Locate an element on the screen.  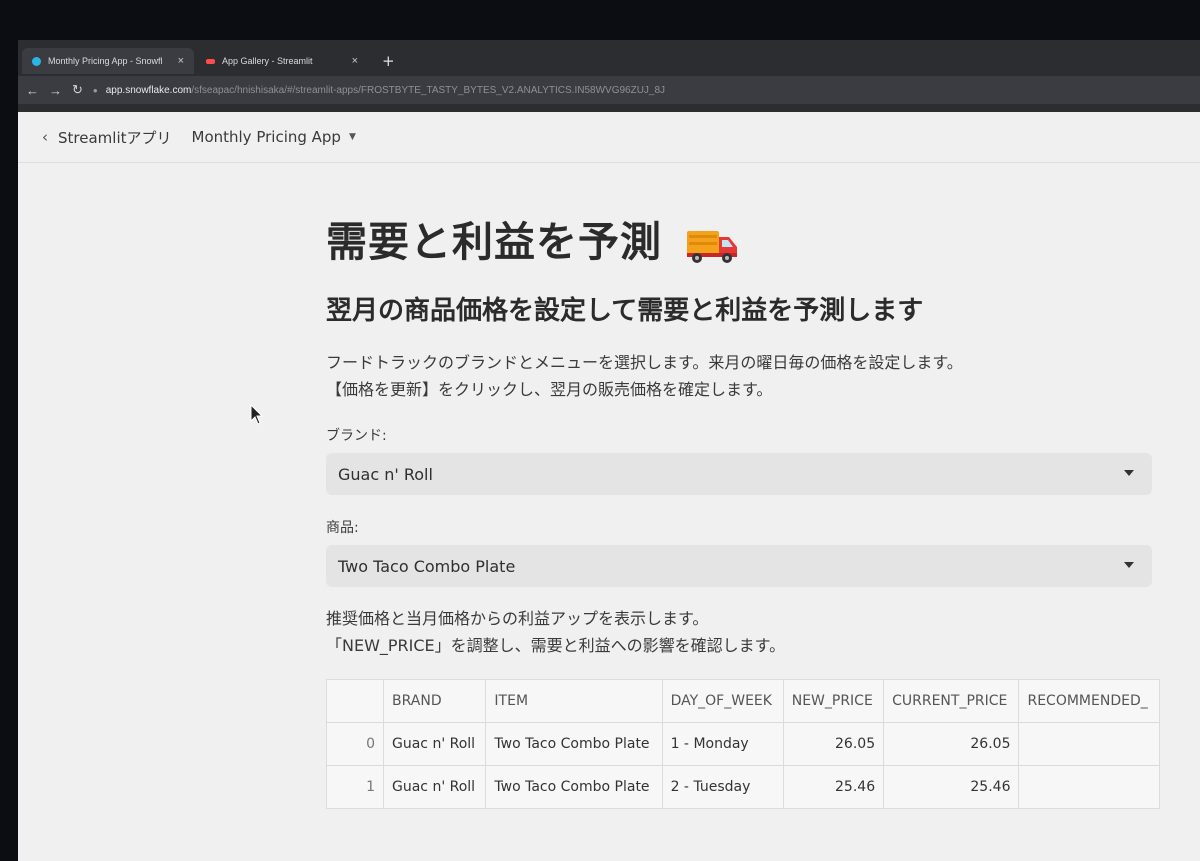
column-header-brand: BRAND is located at coordinates (434, 701).